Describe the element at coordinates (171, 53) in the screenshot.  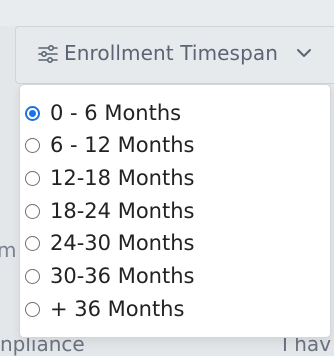
I see `filter-label: Enrollment Timespan` at that location.